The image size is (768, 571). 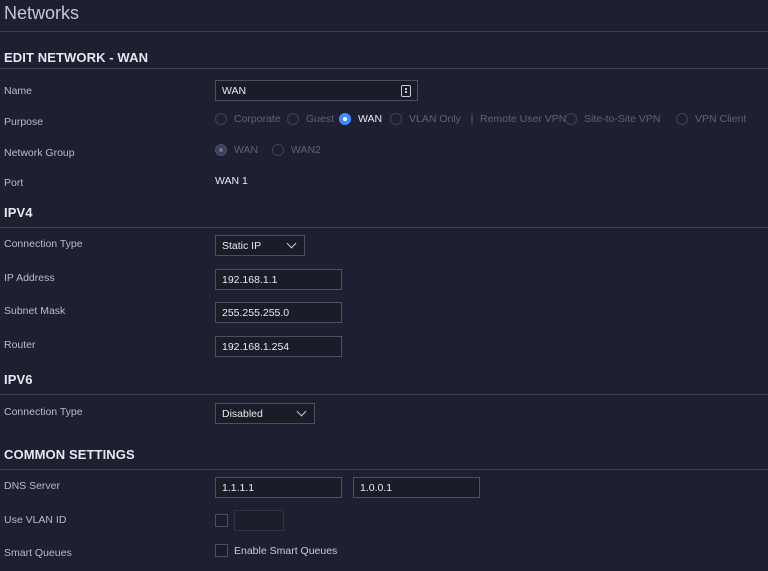 What do you see at coordinates (251, 119) in the screenshot?
I see `purpose-option-corporate: Corporate` at bounding box center [251, 119].